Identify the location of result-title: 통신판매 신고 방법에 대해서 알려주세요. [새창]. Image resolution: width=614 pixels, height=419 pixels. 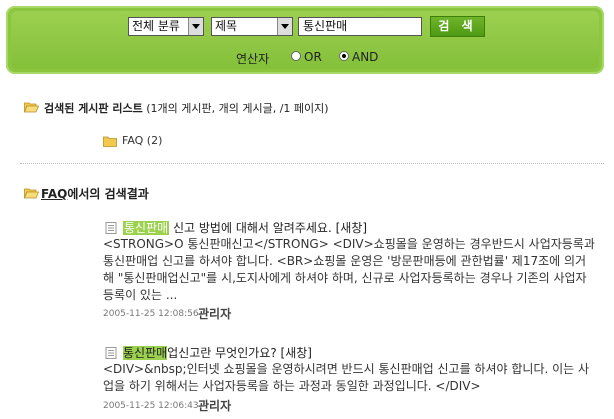
(245, 227).